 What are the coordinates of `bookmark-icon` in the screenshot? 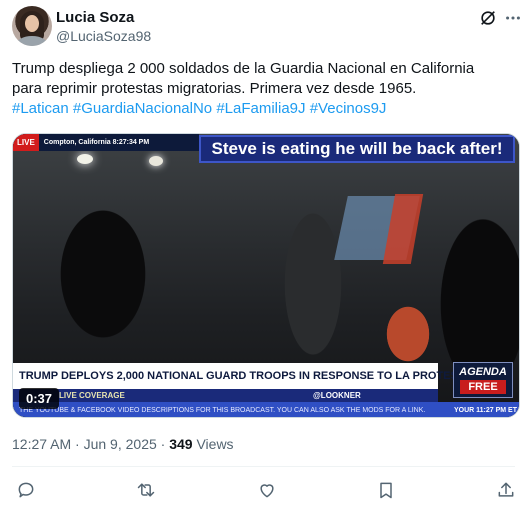 It's located at (386, 490).